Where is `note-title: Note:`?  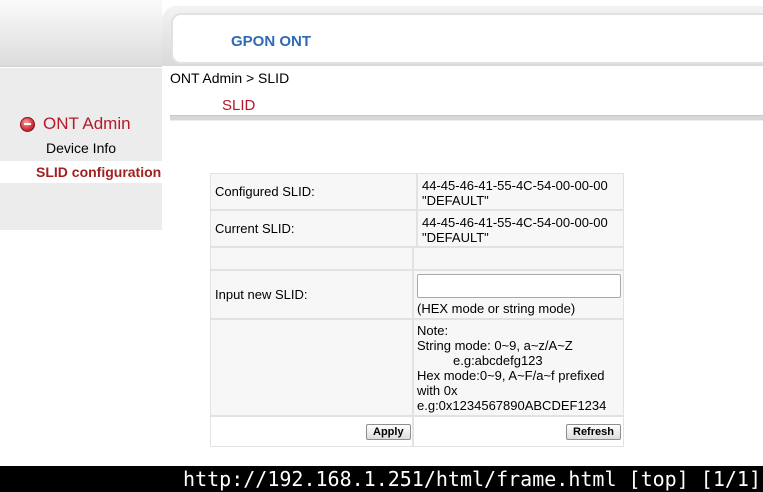 note-title: Note: is located at coordinates (433, 330).